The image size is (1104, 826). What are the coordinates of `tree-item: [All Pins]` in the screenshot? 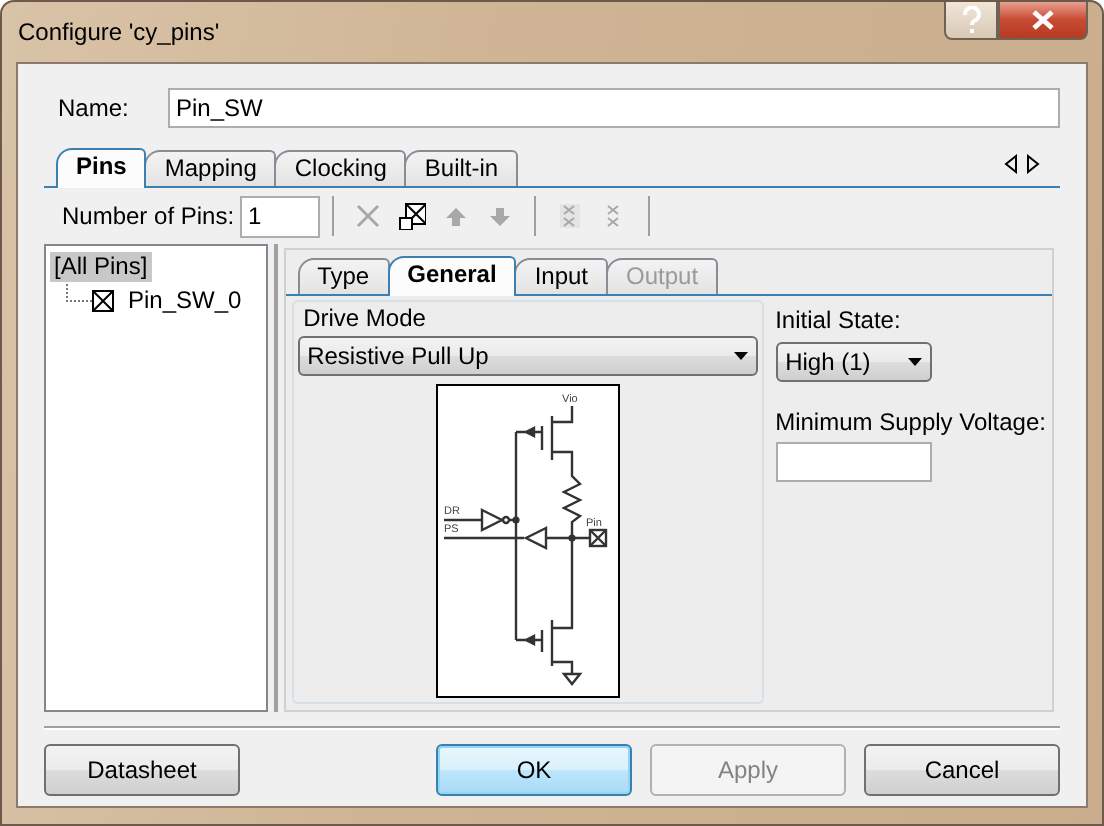 It's located at (101, 267).